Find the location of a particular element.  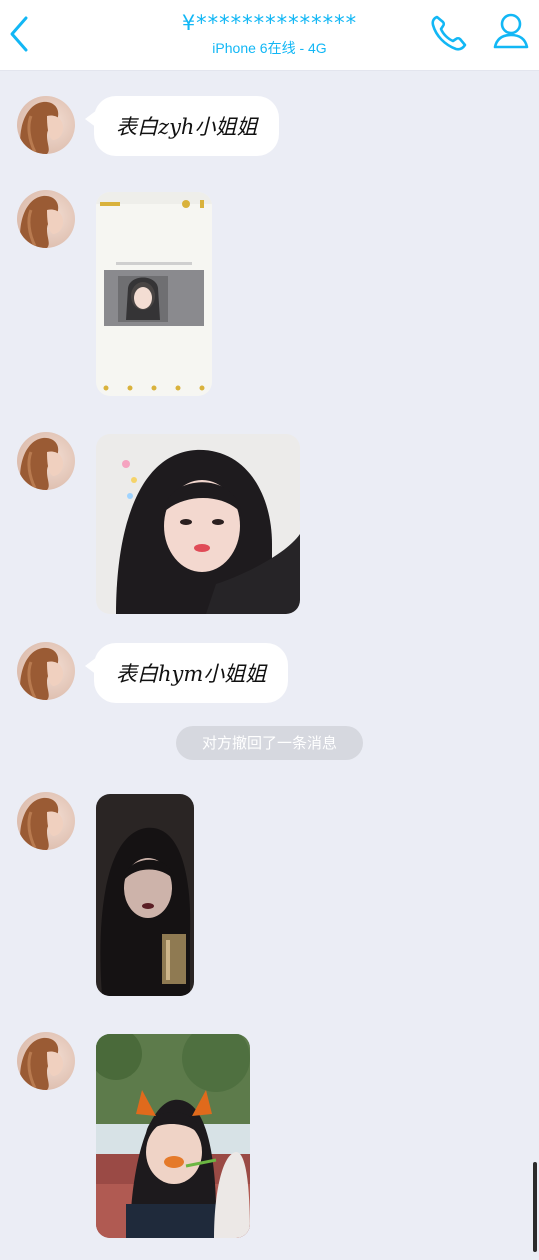

phone-icon is located at coordinates (449, 33).